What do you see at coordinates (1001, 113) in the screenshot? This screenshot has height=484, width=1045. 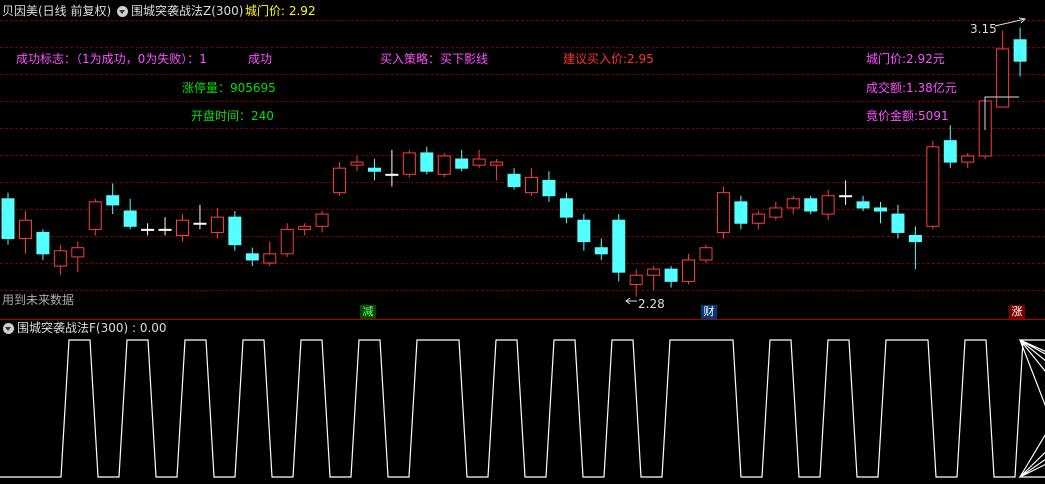 I see `city-gate-line` at bounding box center [1001, 113].